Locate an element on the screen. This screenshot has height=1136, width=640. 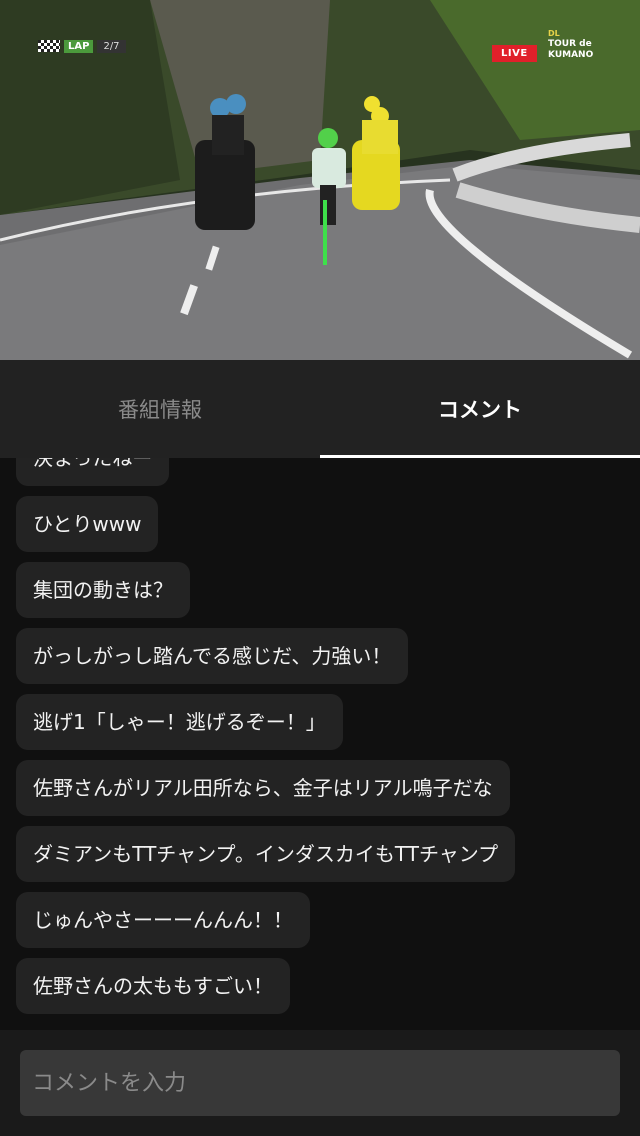
comment-bubble: ダミアンもTTチャンプ。インダスカイもTTチャンプ is located at coordinates (266, 854).